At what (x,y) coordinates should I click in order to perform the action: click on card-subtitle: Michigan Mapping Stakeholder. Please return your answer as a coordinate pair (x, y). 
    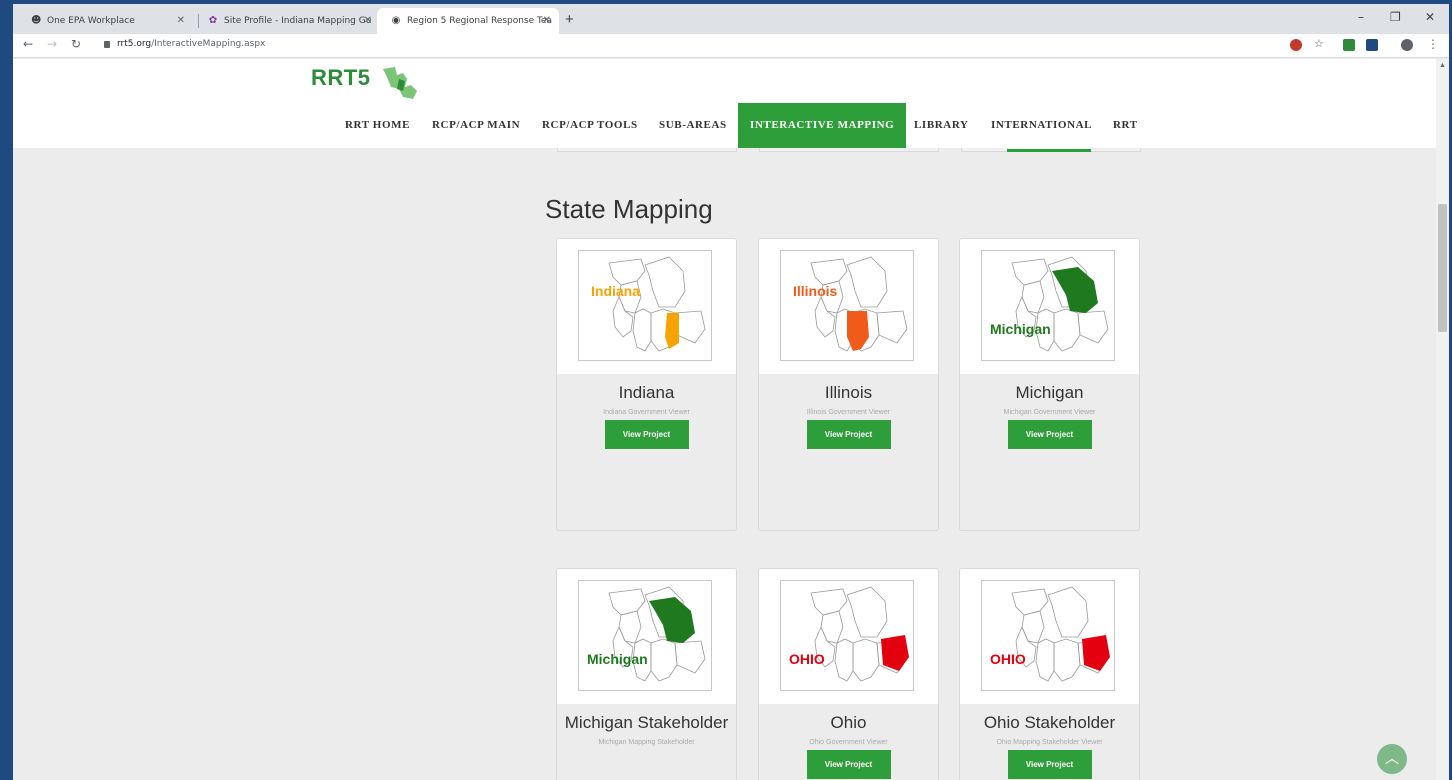
    Looking at the image, I should click on (646, 742).